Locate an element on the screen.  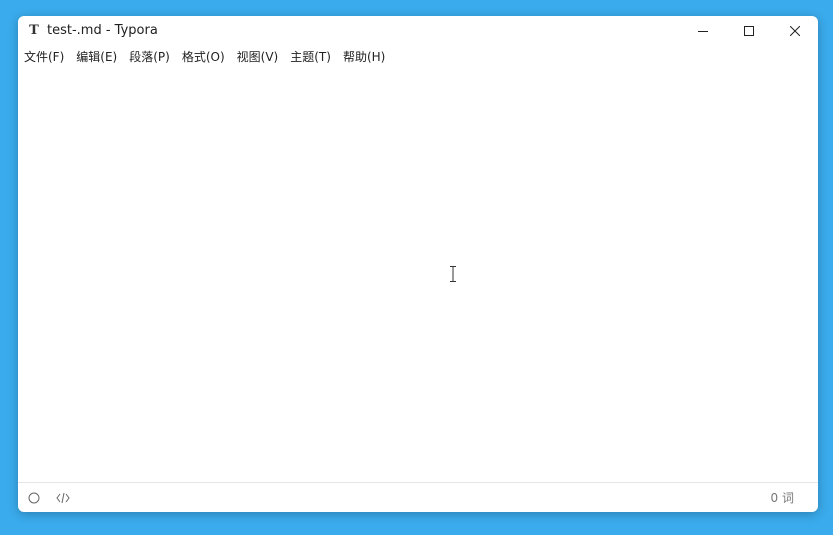
outline-toggle-button is located at coordinates (34, 498).